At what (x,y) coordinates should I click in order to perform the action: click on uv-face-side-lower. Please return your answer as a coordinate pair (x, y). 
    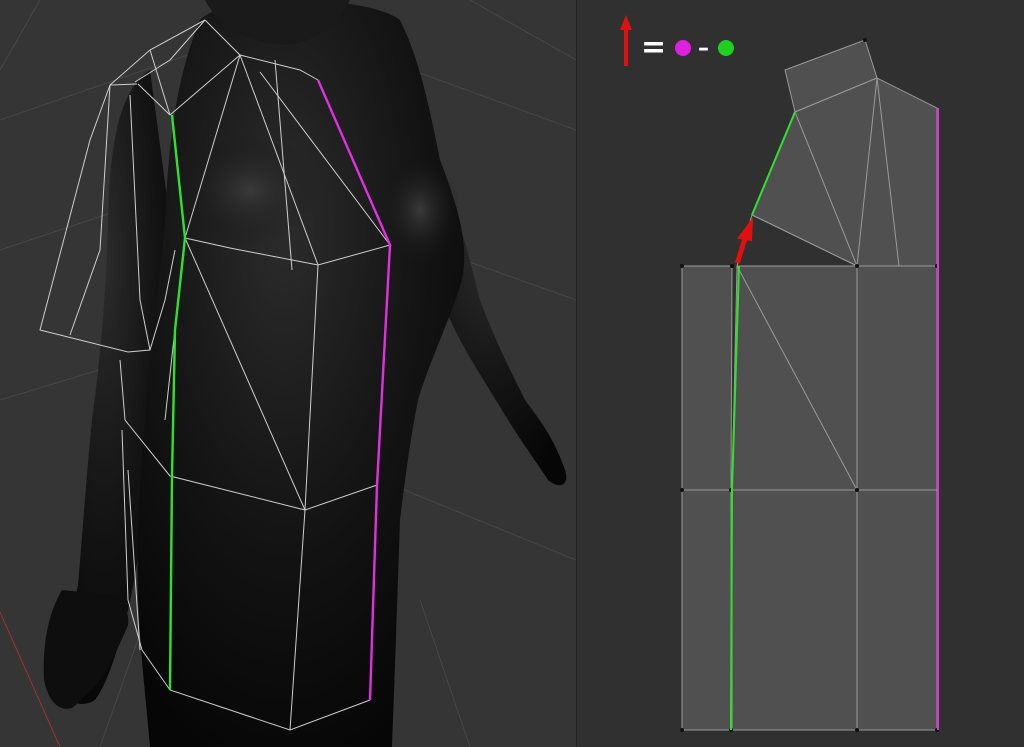
    Looking at the image, I should click on (706, 610).